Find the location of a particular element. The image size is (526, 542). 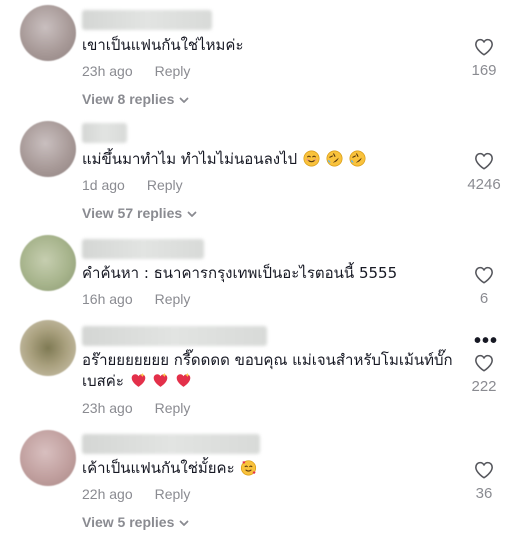

smiling-hearts-emoji-icon is located at coordinates (249, 468).